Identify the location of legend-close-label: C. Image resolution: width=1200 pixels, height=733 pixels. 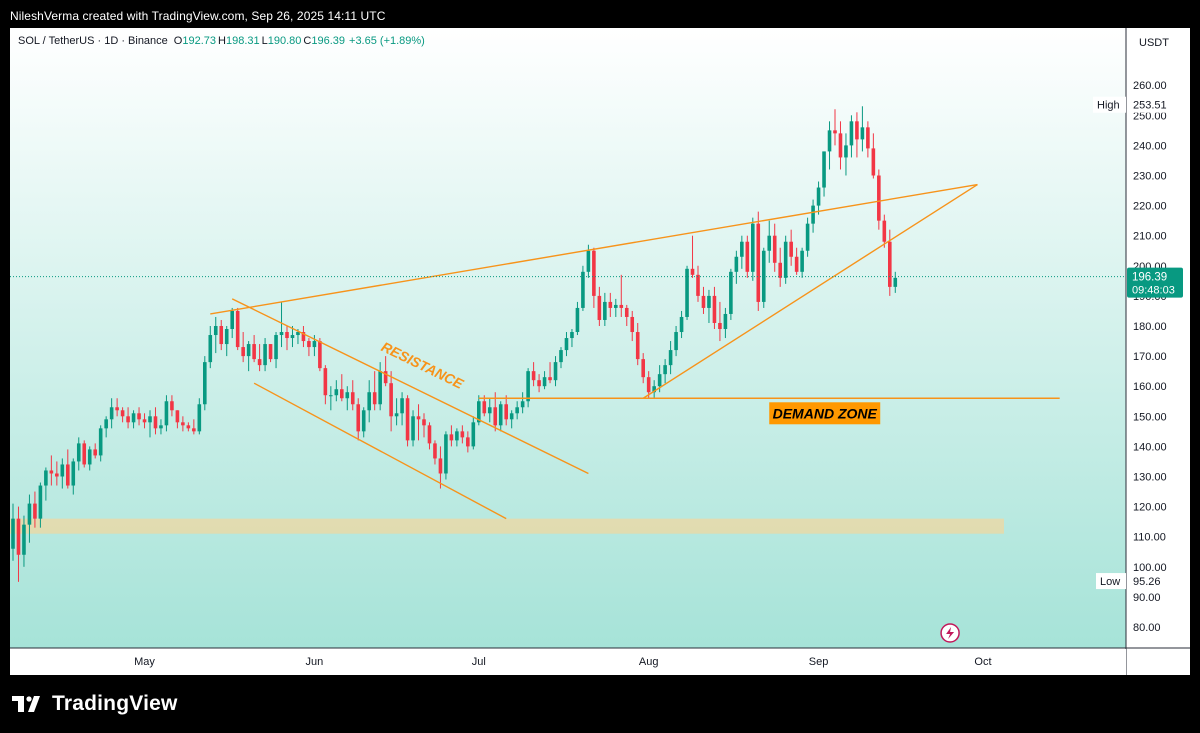
(307, 41).